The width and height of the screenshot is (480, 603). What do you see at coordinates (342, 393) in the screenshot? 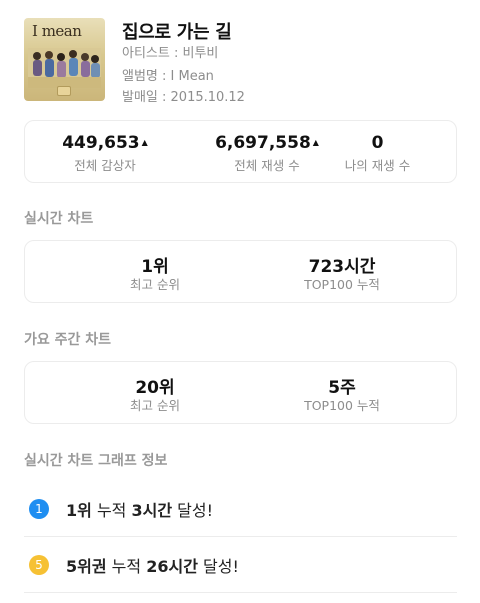
I see `weekly-top100: 5주 TOP100 누적` at bounding box center [342, 393].